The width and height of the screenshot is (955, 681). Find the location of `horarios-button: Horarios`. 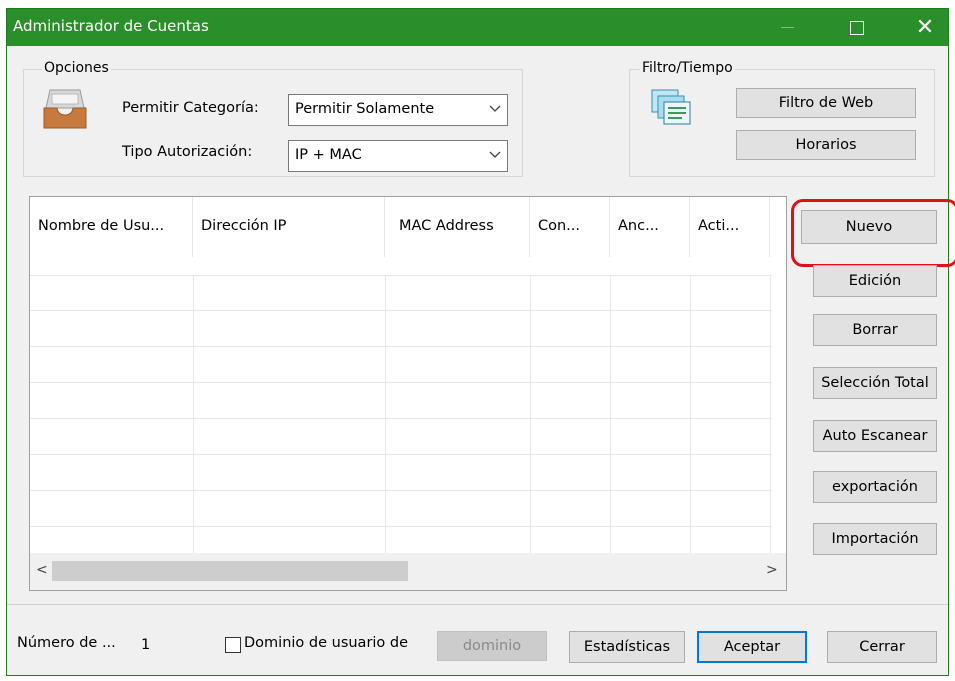

horarios-button: Horarios is located at coordinates (826, 145).